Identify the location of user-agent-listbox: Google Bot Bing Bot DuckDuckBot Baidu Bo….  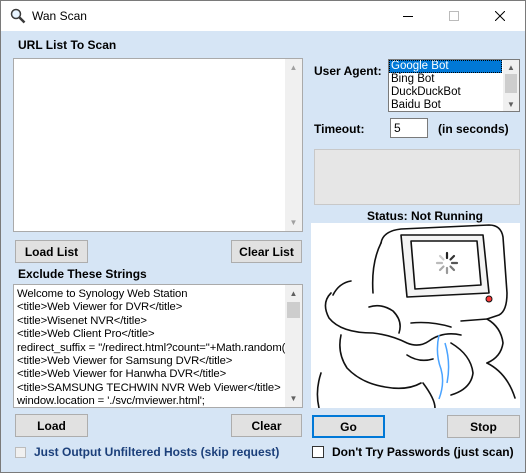
(454, 85).